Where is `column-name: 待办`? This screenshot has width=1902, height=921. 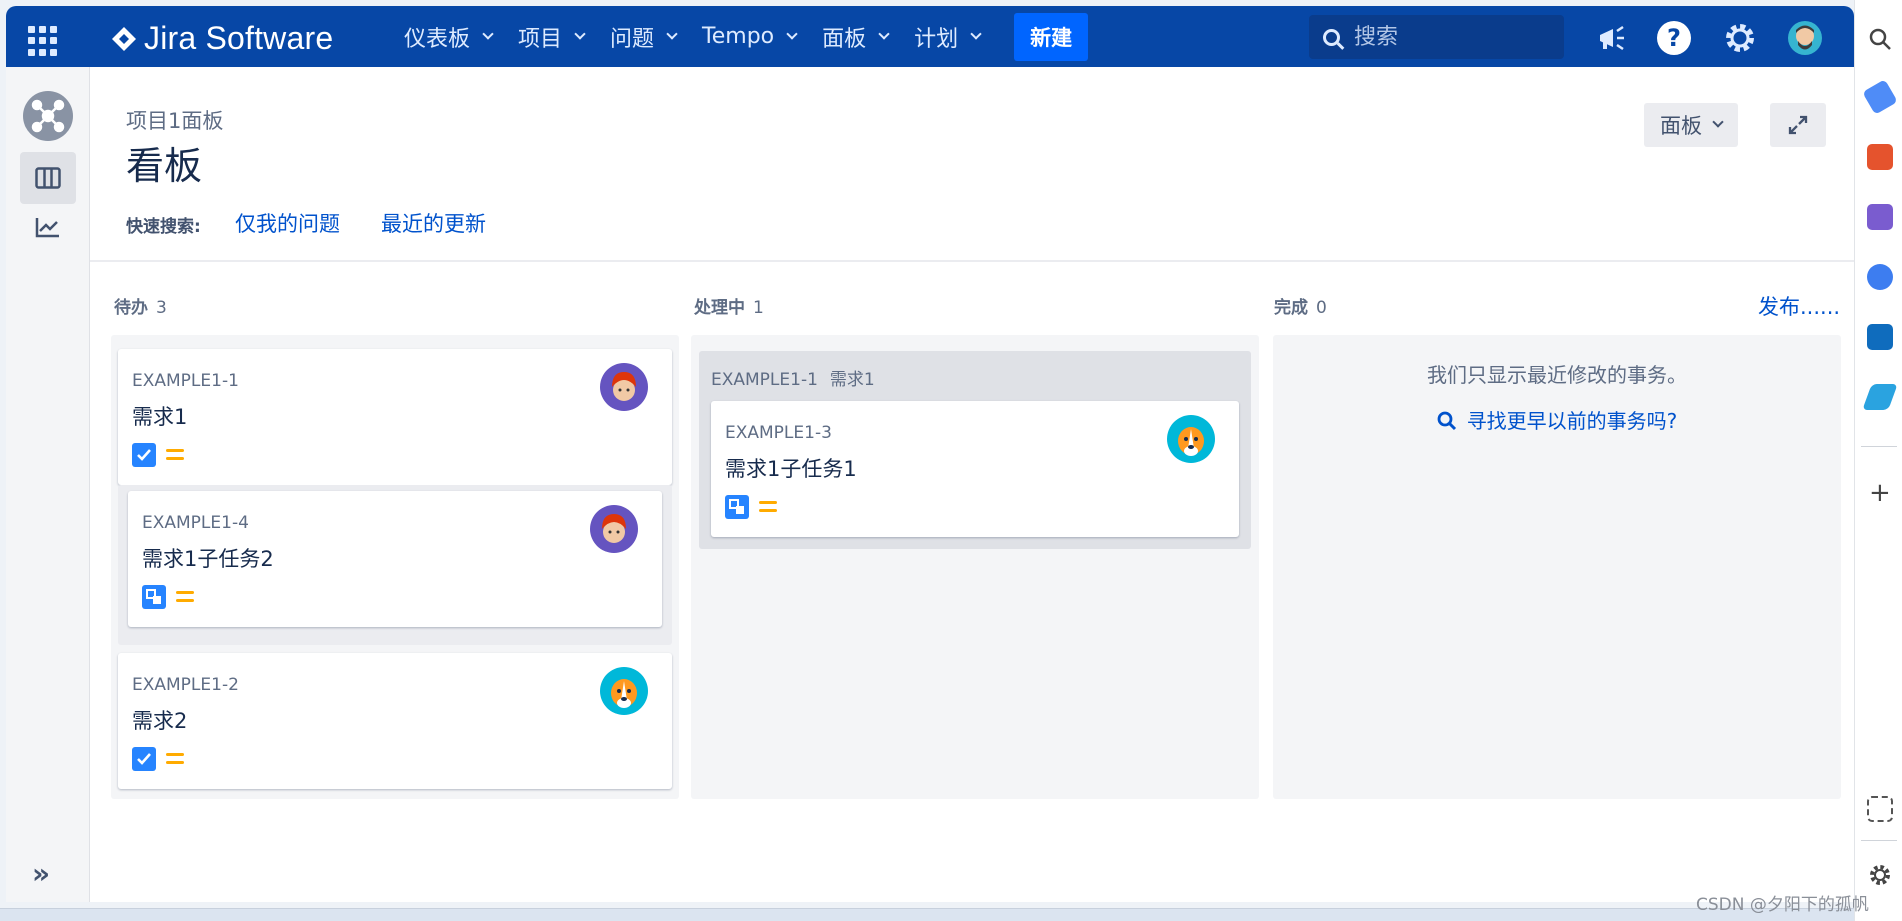 column-name: 待办 is located at coordinates (131, 308).